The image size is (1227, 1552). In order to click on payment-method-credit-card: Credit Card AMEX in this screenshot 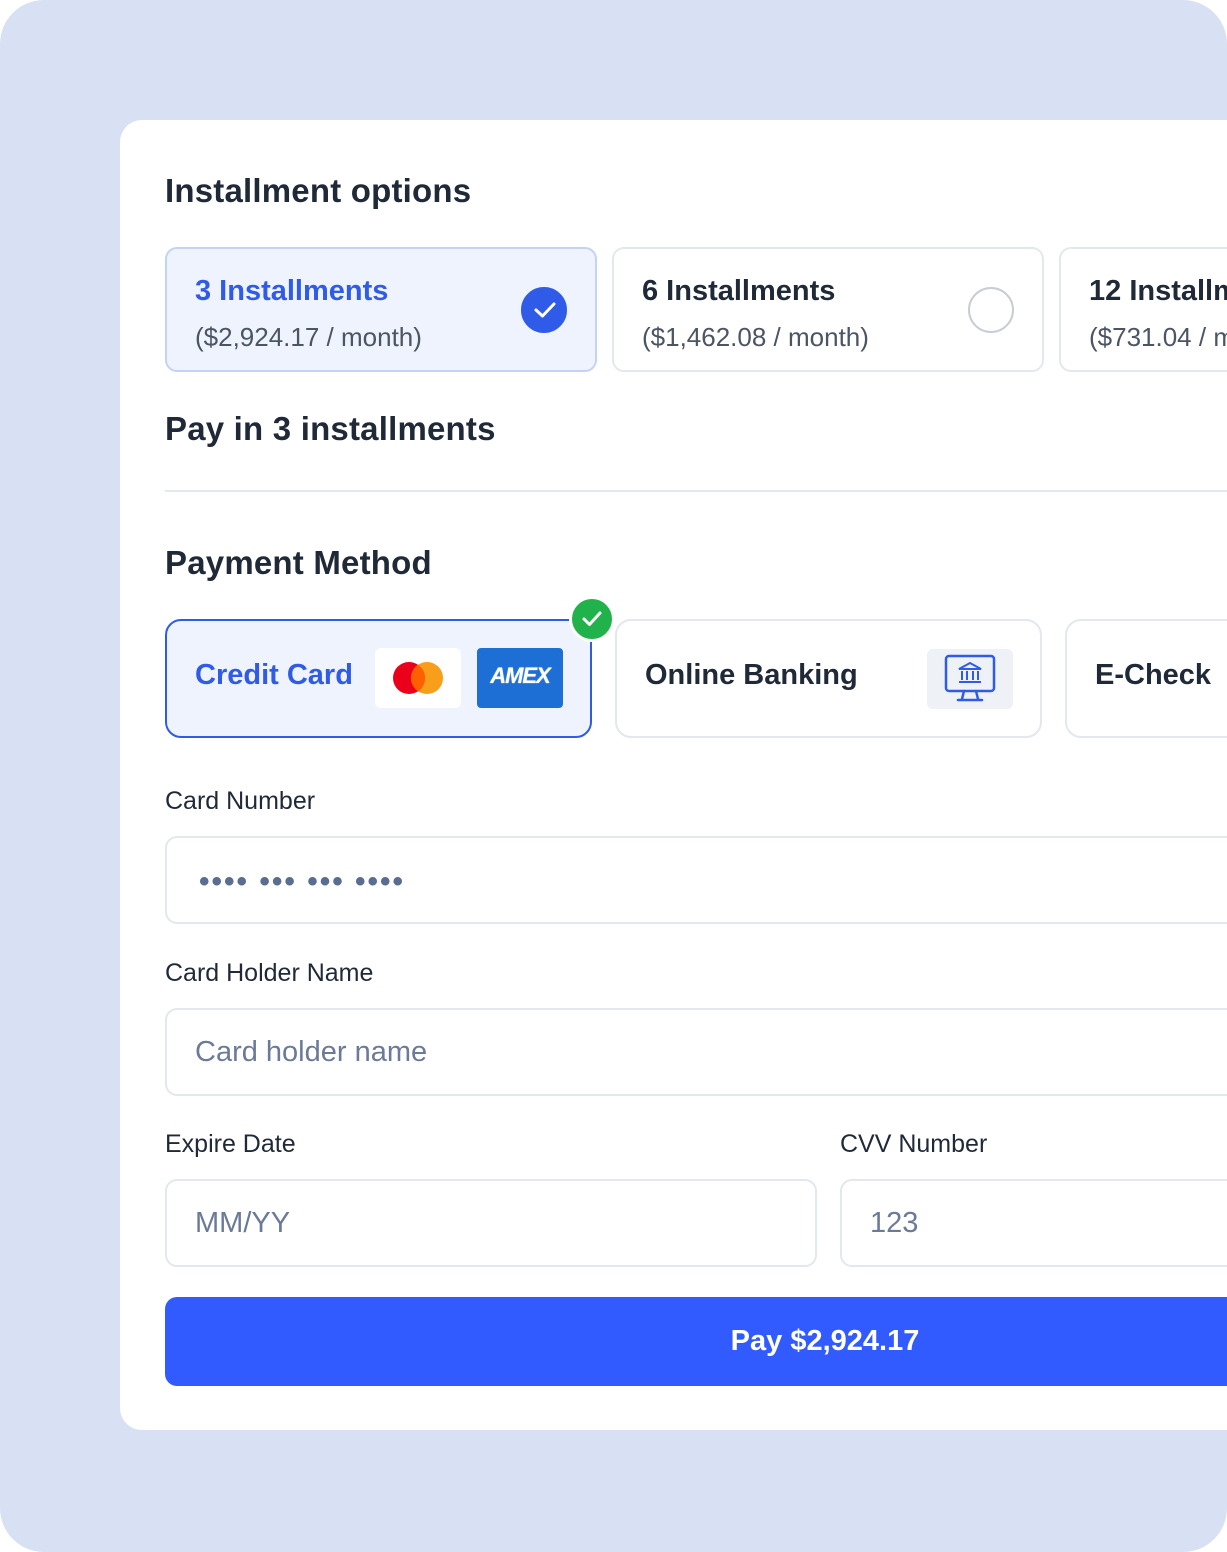, I will do `click(378, 678)`.